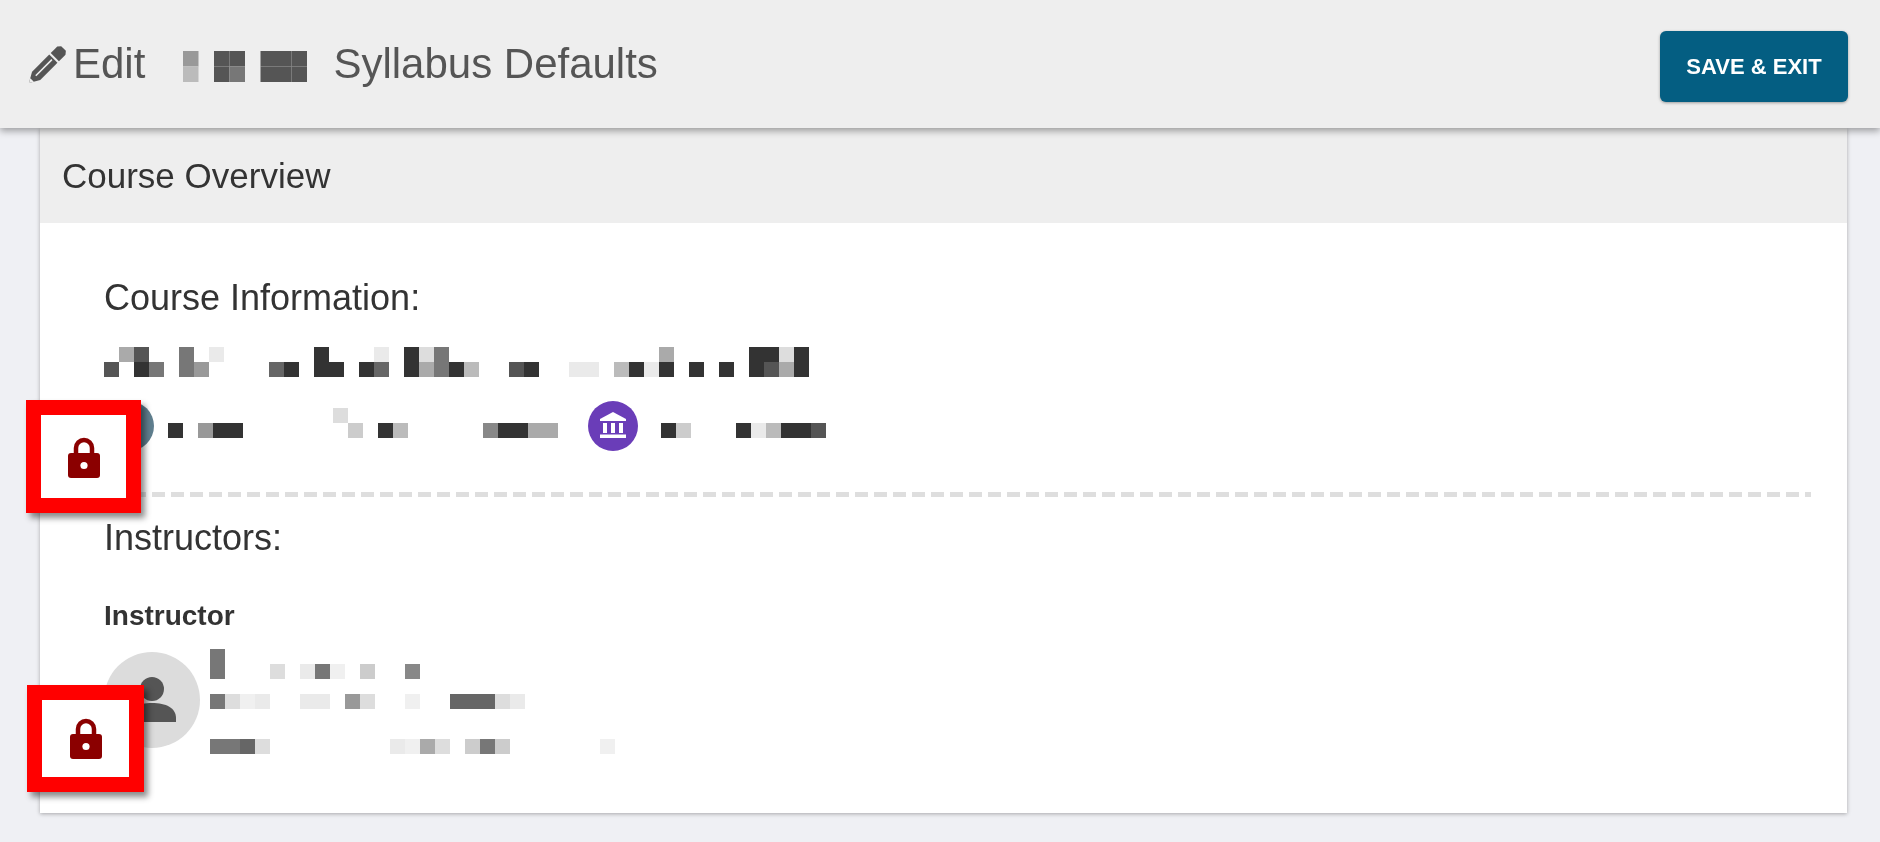  Describe the element at coordinates (495, 64) in the screenshot. I see `page-title: Syllabus Defaults` at that location.